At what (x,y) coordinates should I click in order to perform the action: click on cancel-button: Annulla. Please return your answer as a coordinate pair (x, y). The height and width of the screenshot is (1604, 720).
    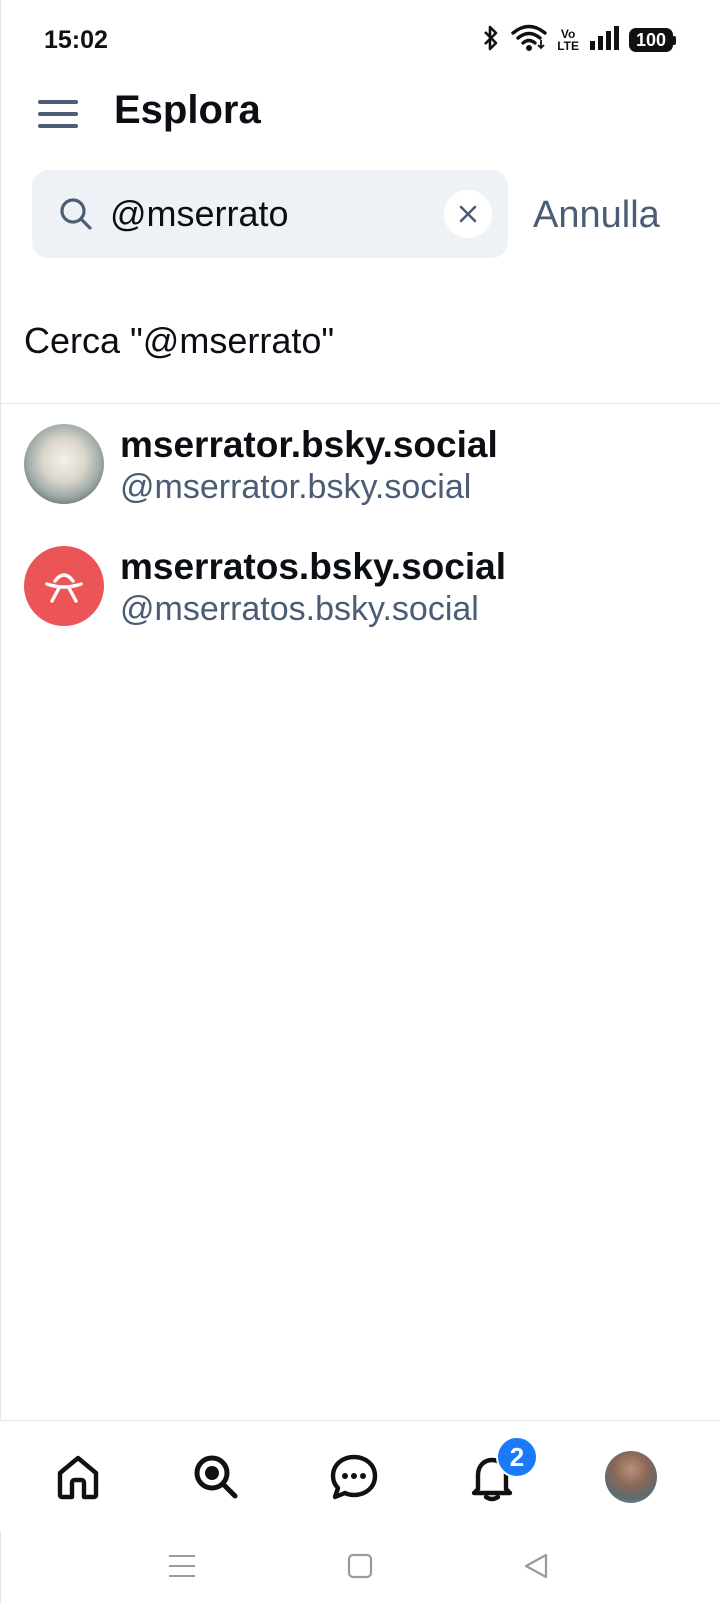
    Looking at the image, I should click on (596, 215).